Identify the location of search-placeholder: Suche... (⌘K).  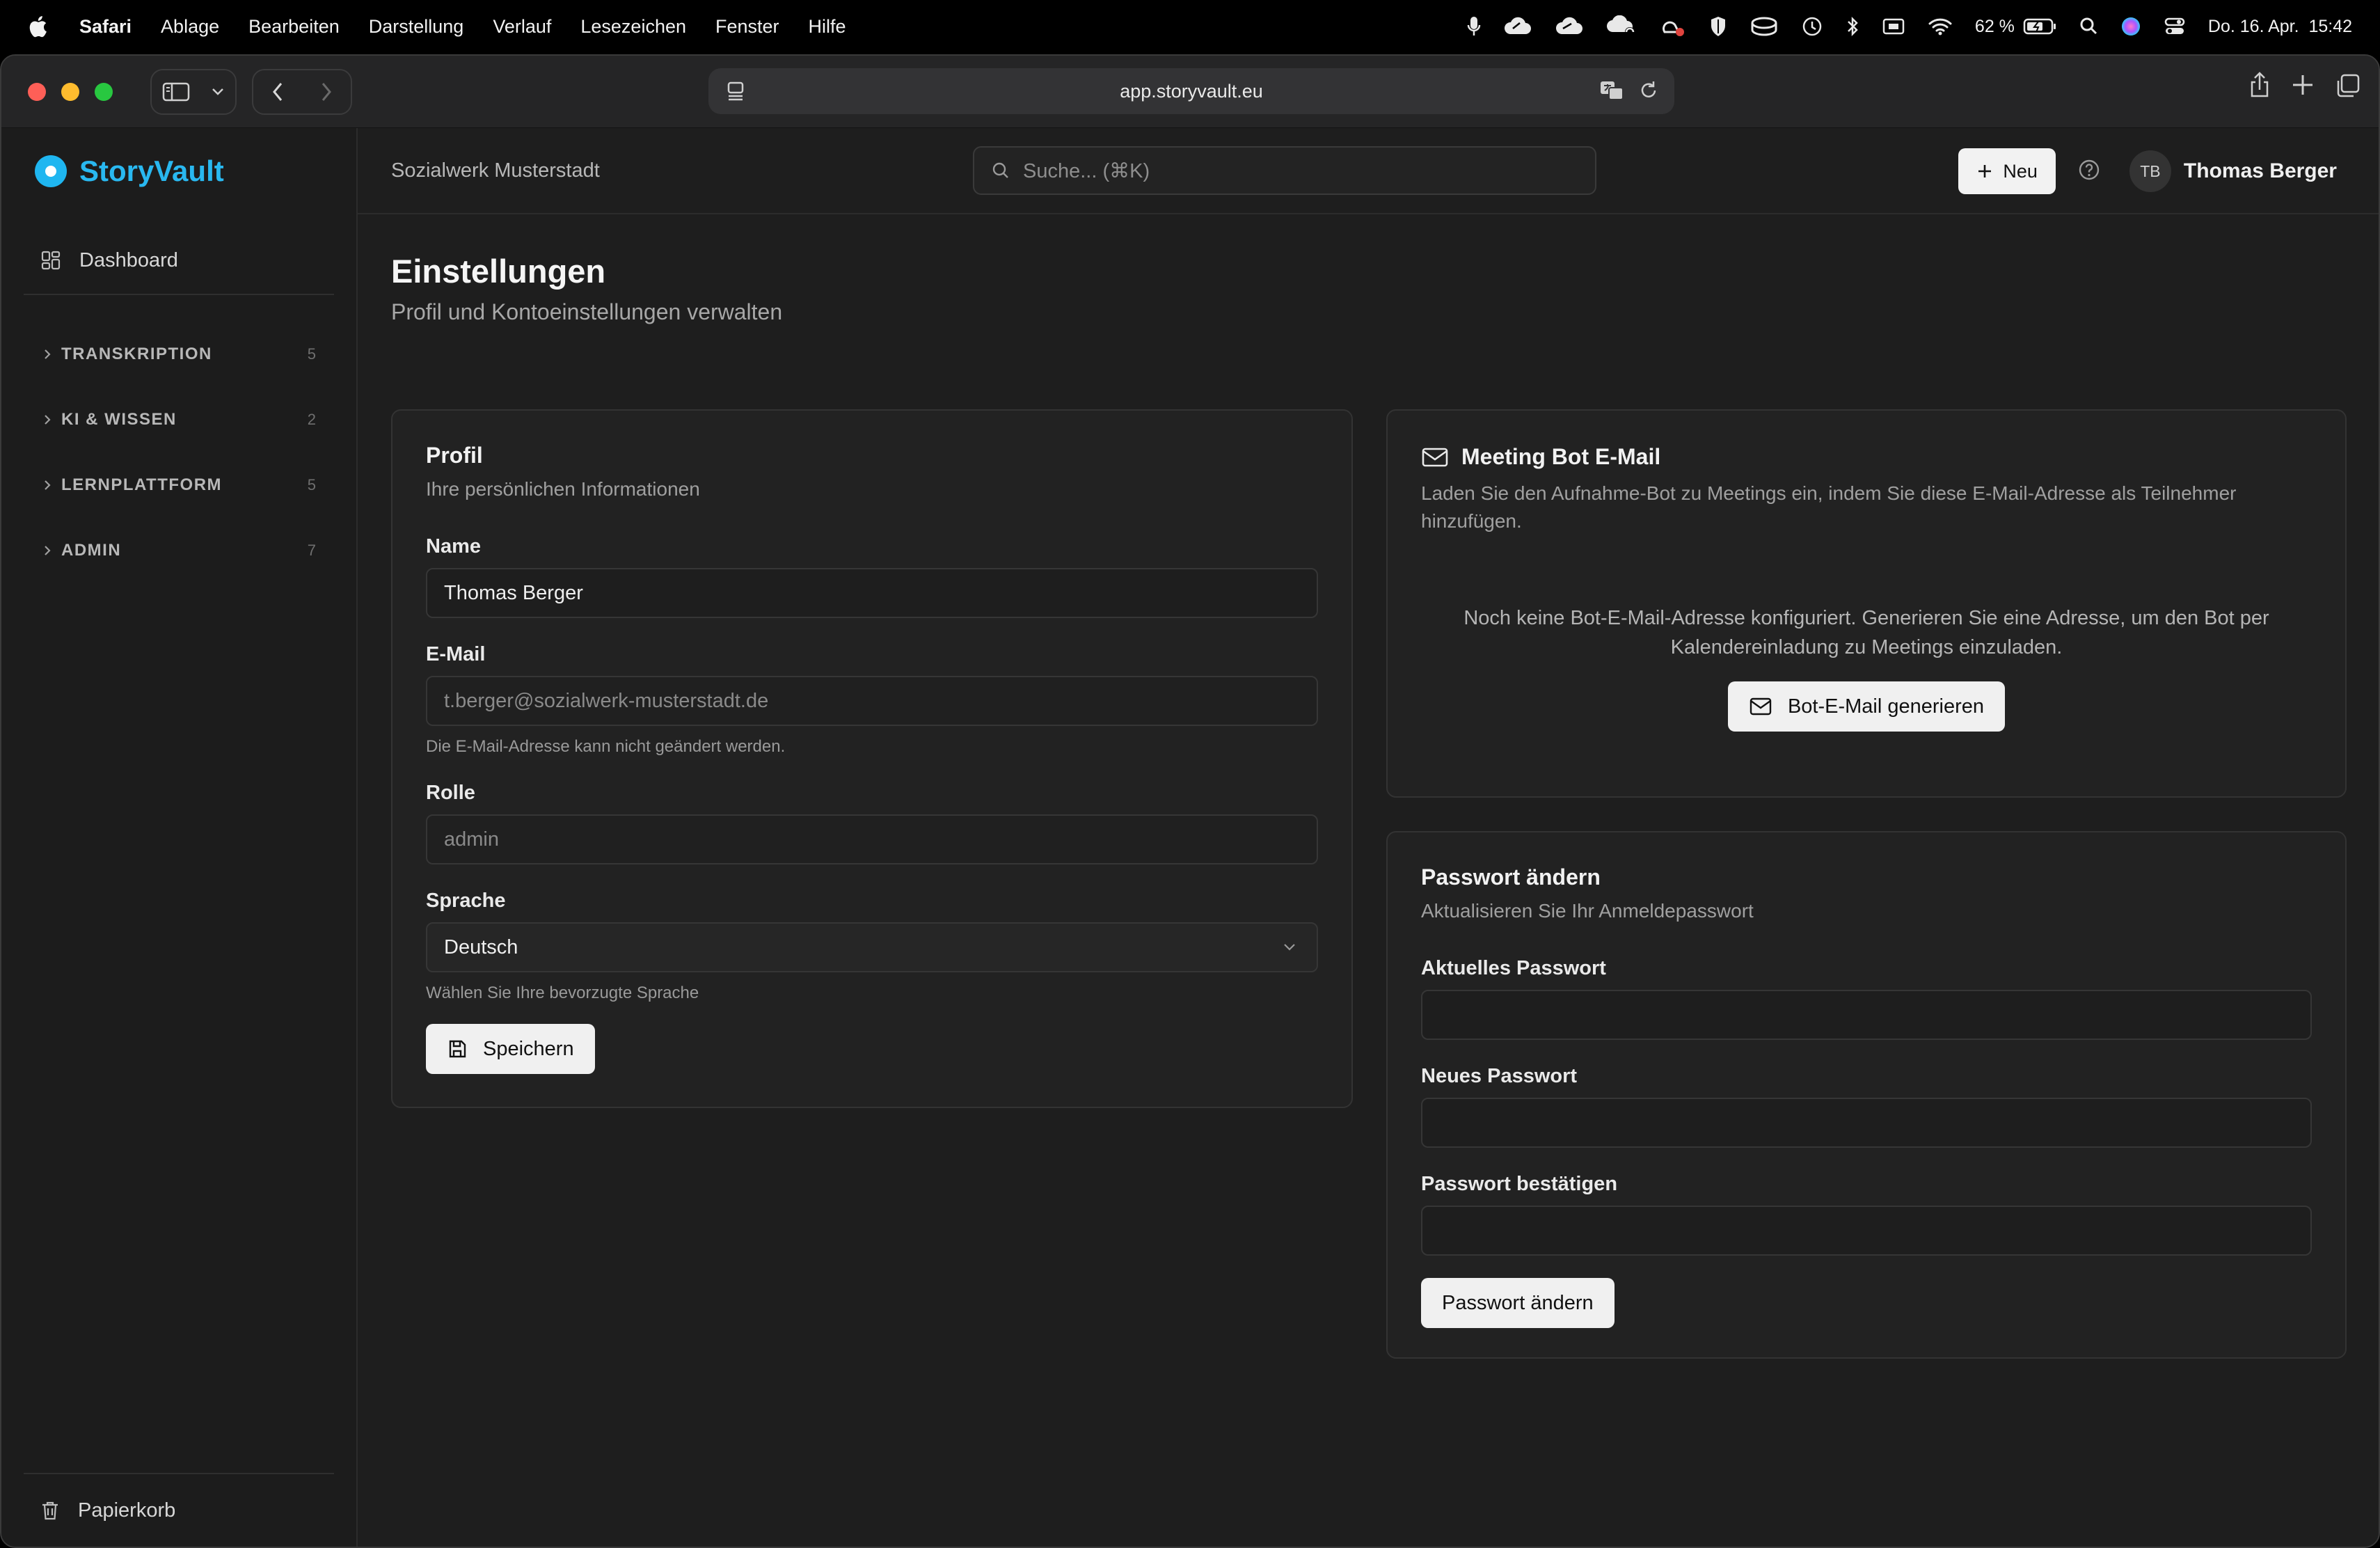
(1086, 170).